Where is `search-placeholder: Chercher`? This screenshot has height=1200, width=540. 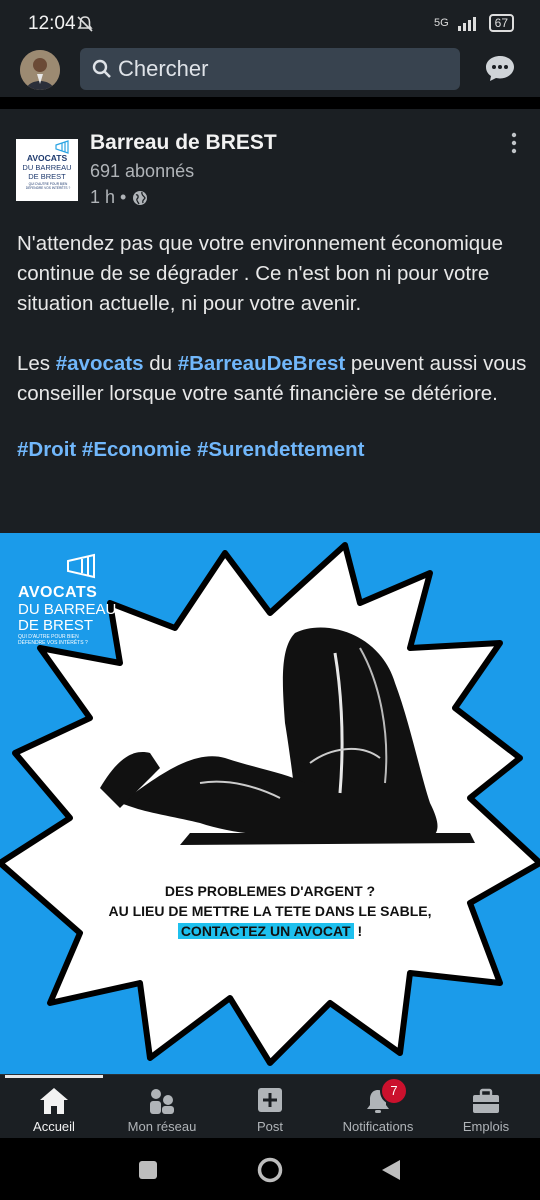 search-placeholder: Chercher is located at coordinates (163, 68).